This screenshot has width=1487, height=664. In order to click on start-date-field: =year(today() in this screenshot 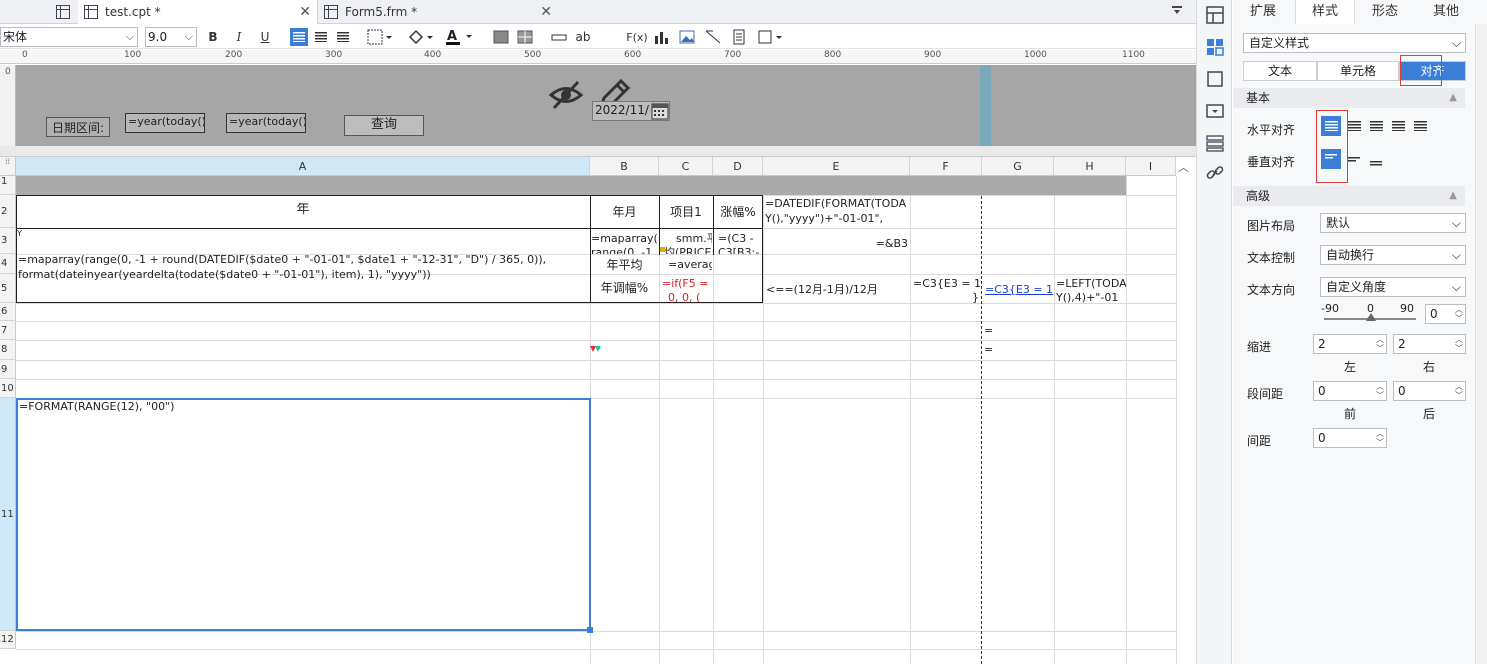, I will do `click(165, 123)`.